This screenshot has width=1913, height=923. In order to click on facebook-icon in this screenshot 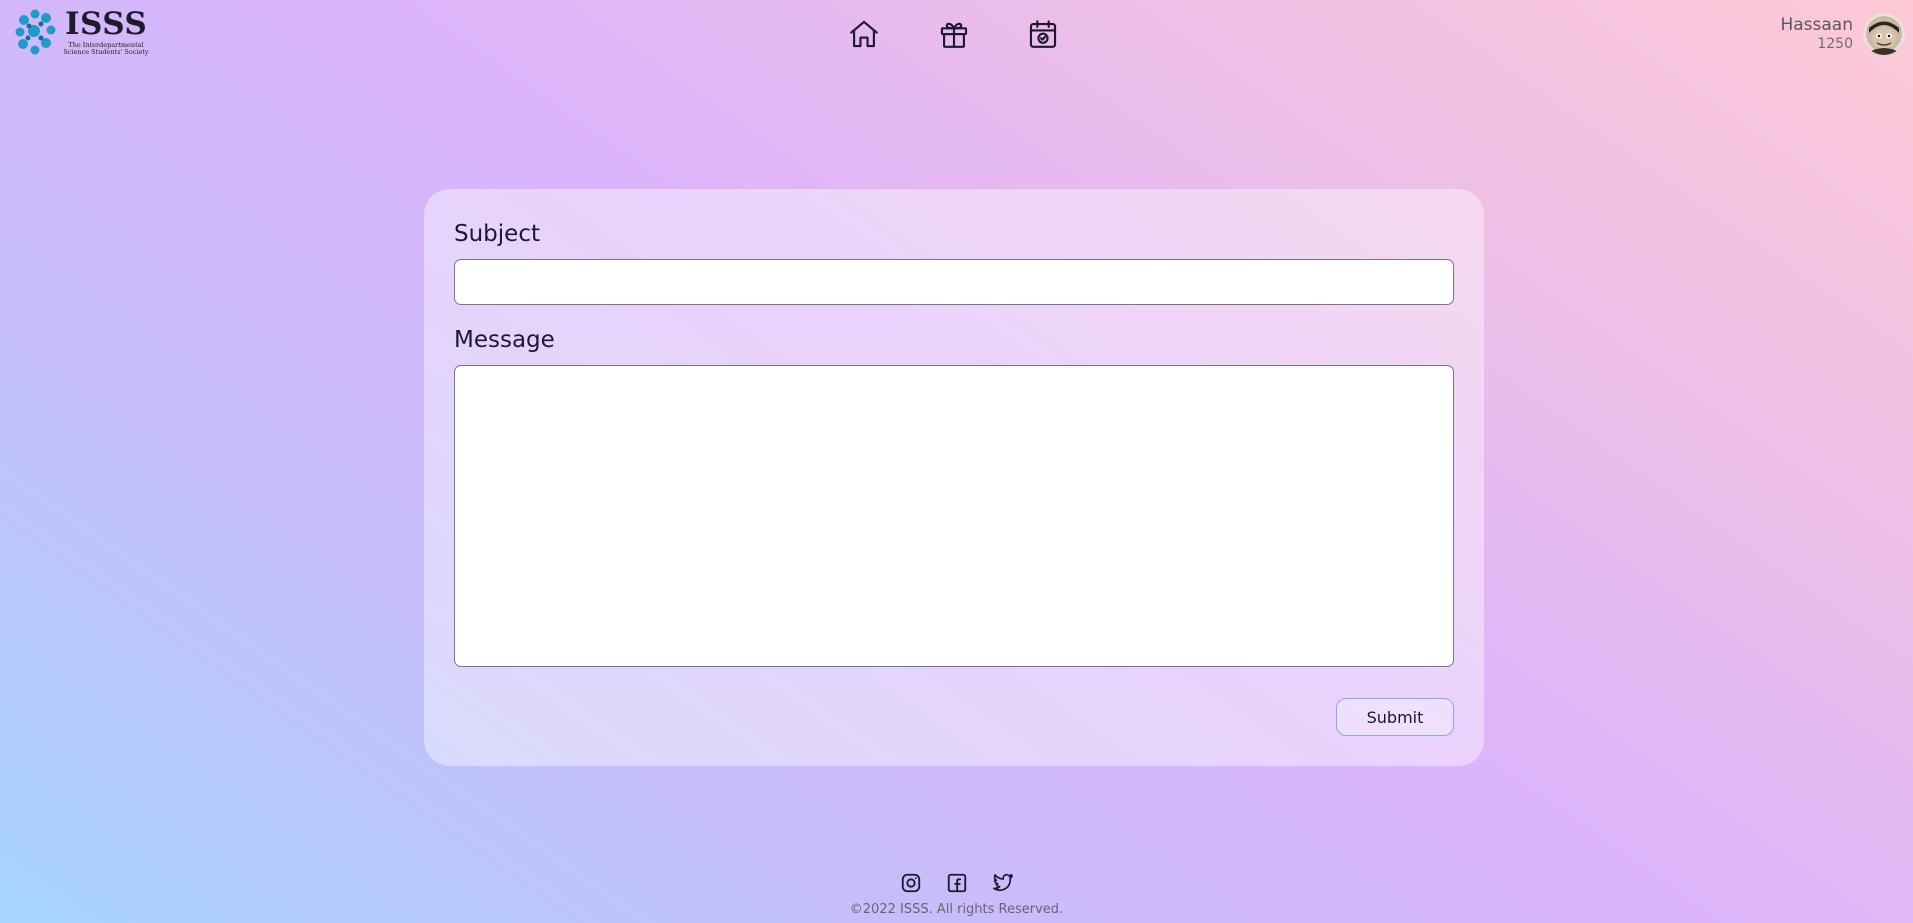, I will do `click(957, 883)`.